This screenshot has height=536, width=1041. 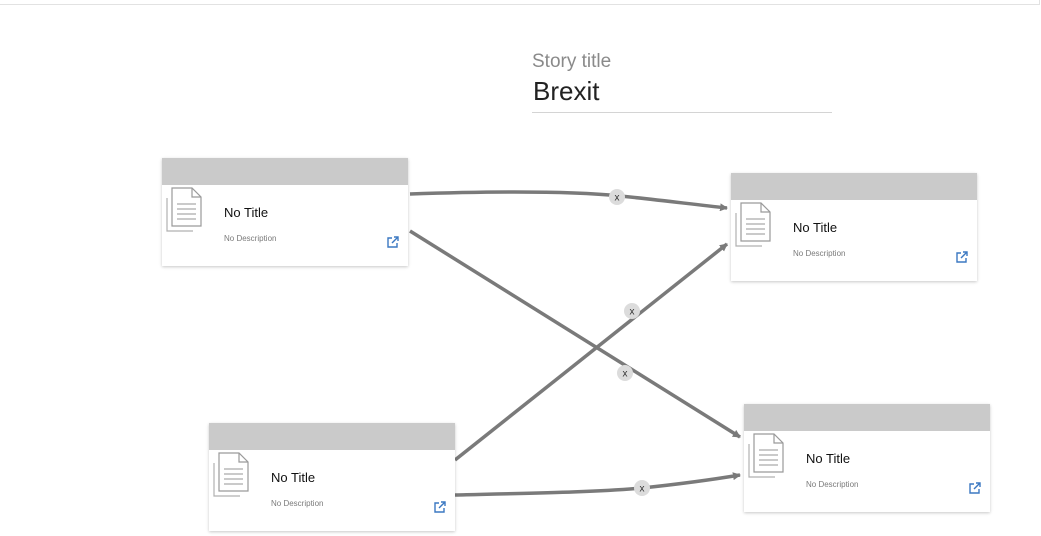 I want to click on edge-n1-n4: x, so click(x=575, y=334).